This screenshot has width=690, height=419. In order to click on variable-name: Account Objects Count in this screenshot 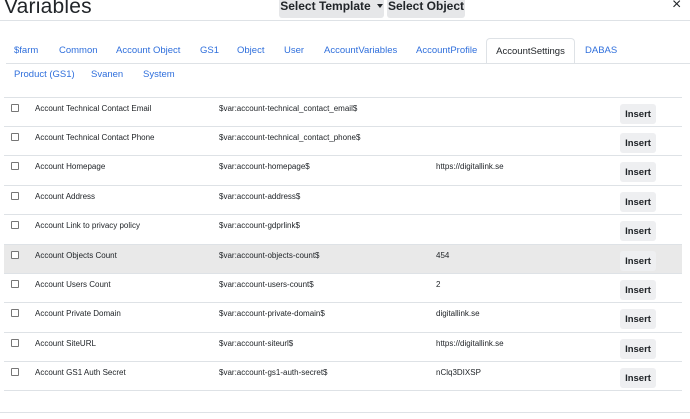, I will do `click(76, 255)`.